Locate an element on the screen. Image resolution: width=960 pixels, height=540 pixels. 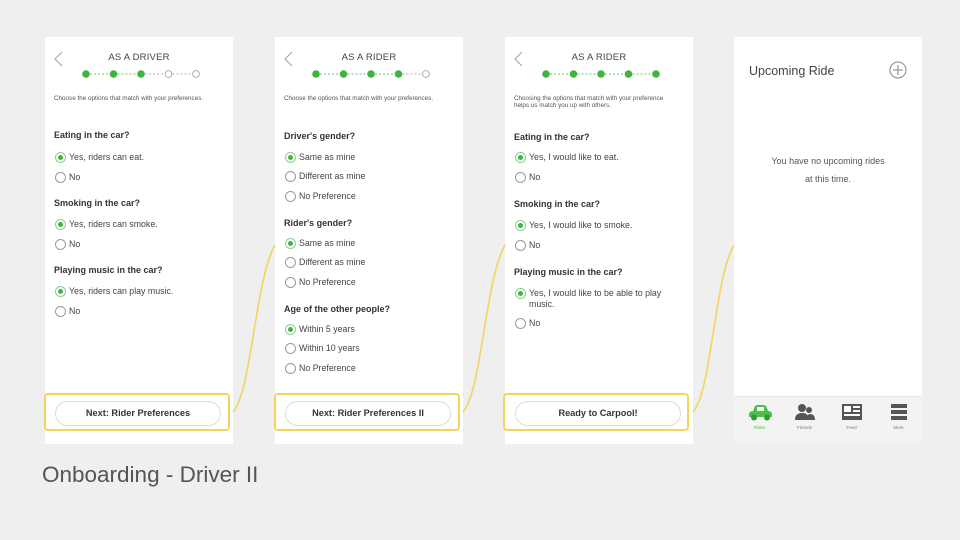
screen-title: AS A DRIVER is located at coordinates (139, 57).